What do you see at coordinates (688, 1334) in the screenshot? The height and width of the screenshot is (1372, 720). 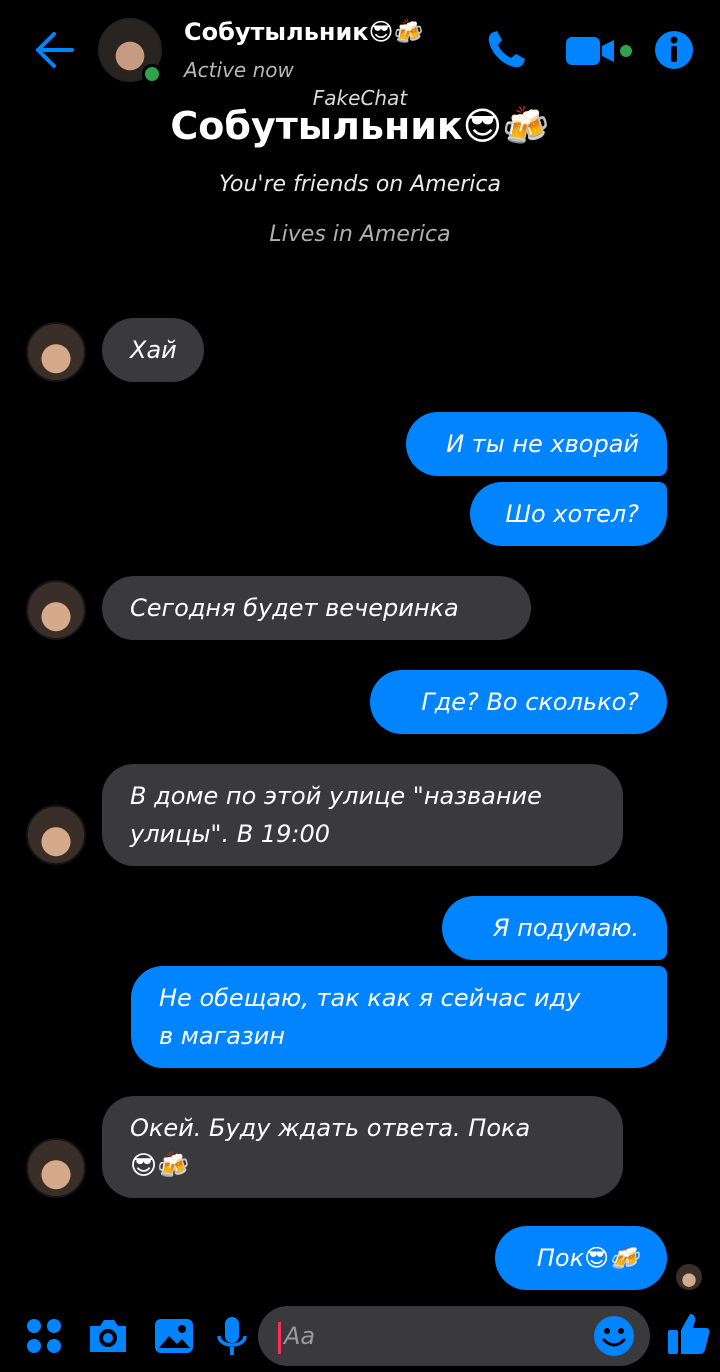 I see `thumbs-up-icon` at bounding box center [688, 1334].